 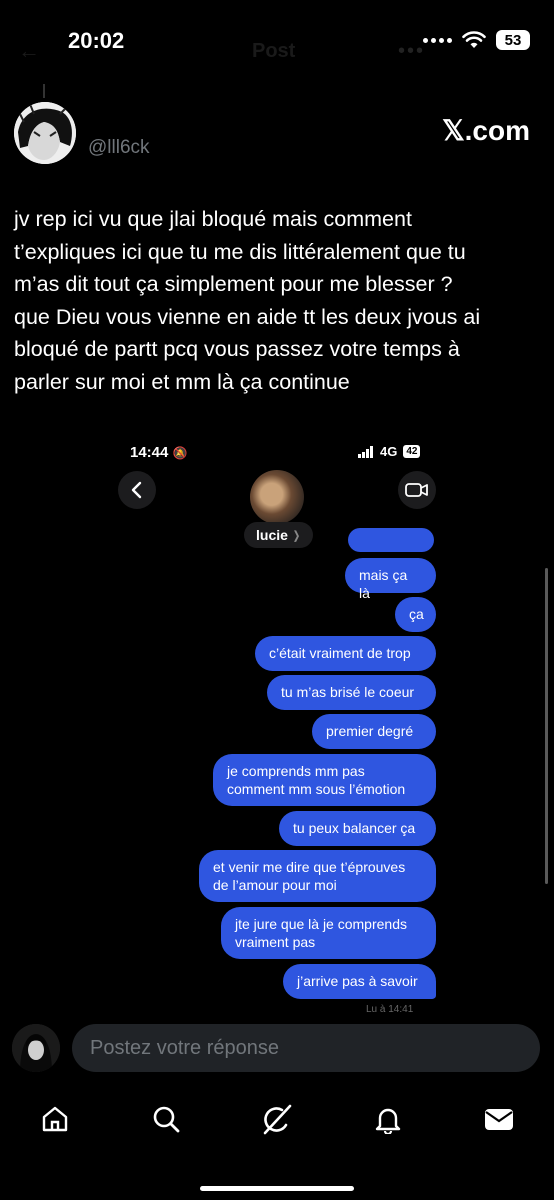 What do you see at coordinates (55, 1119) in the screenshot?
I see `home-icon` at bounding box center [55, 1119].